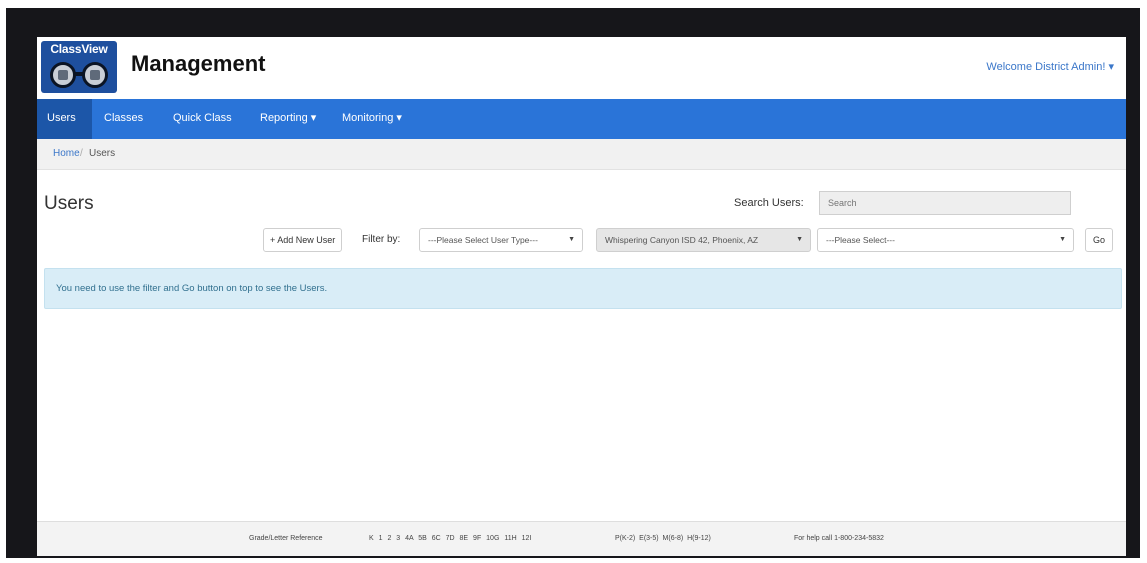  Describe the element at coordinates (945, 240) in the screenshot. I see `secondary-select: ---Please Select--- ▼` at that location.